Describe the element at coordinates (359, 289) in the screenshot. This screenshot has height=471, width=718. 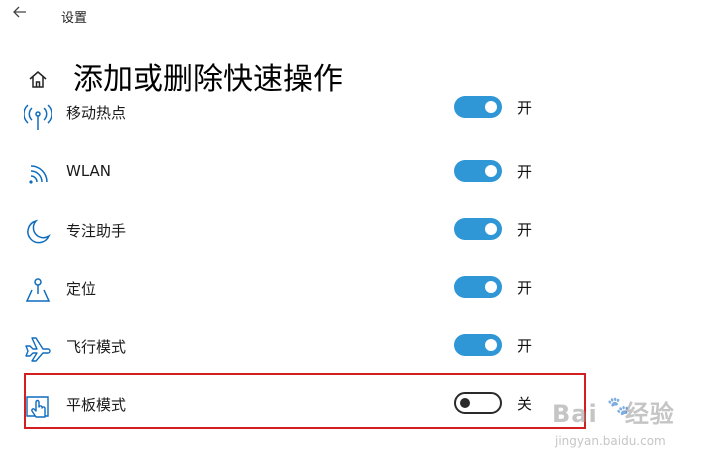
I see `list-item-location: 定位 开` at that location.